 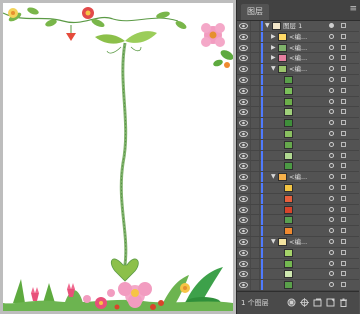 I want to click on new-layer-icon, so click(x=330, y=302).